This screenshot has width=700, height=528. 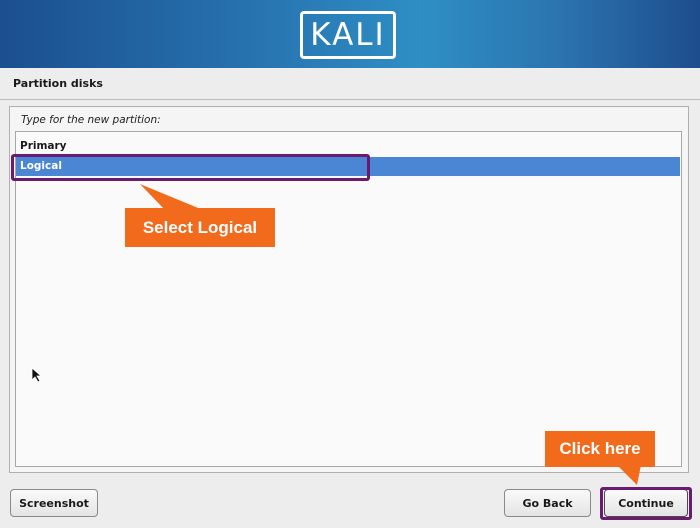 I want to click on page-title: Partition disks, so click(x=58, y=83).